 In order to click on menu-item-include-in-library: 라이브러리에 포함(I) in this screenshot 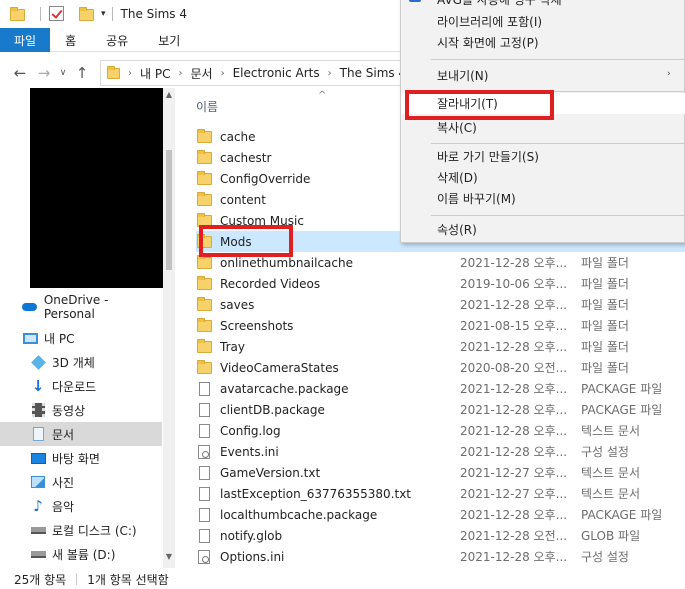, I will do `click(543, 21)`.